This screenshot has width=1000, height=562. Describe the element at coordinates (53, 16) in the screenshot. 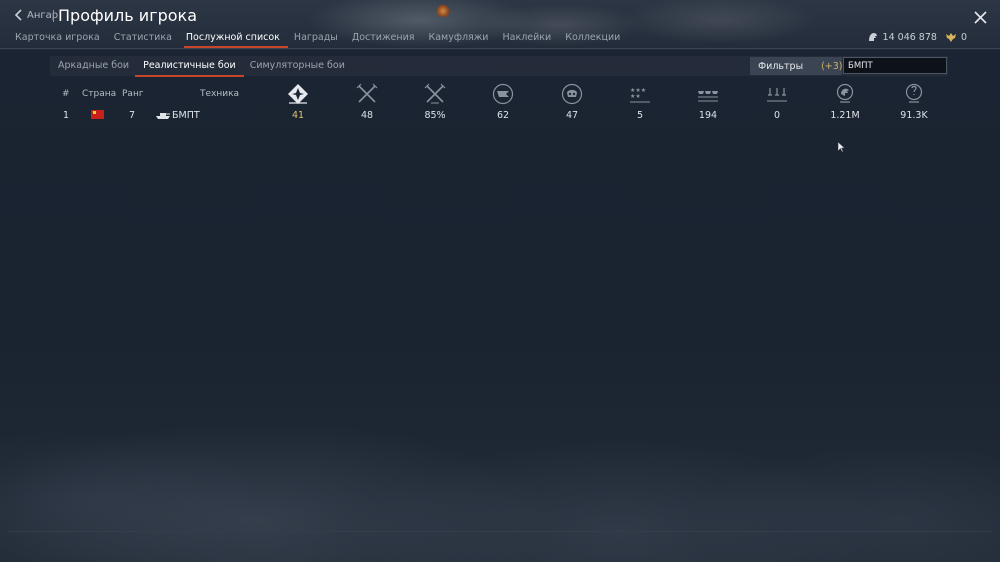

I see `title-separator` at that location.